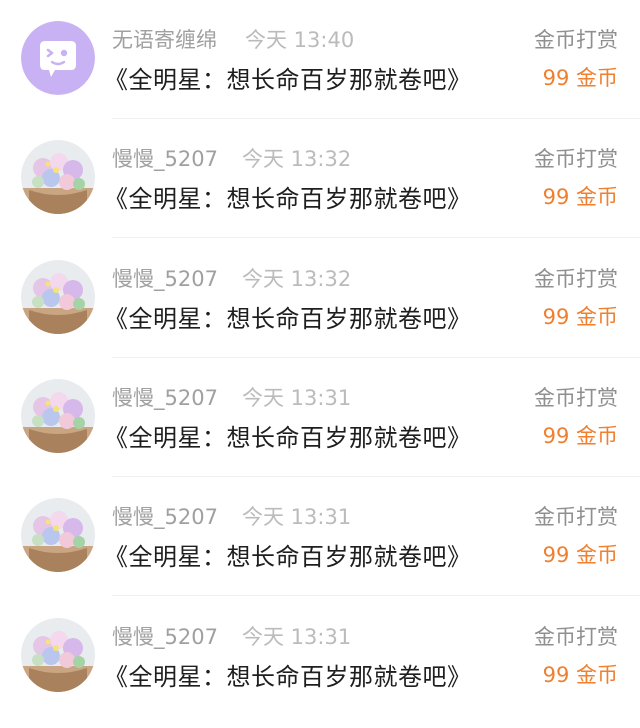 The height and width of the screenshot is (728, 640). I want to click on timestamp: 今天 13:40, so click(300, 40).